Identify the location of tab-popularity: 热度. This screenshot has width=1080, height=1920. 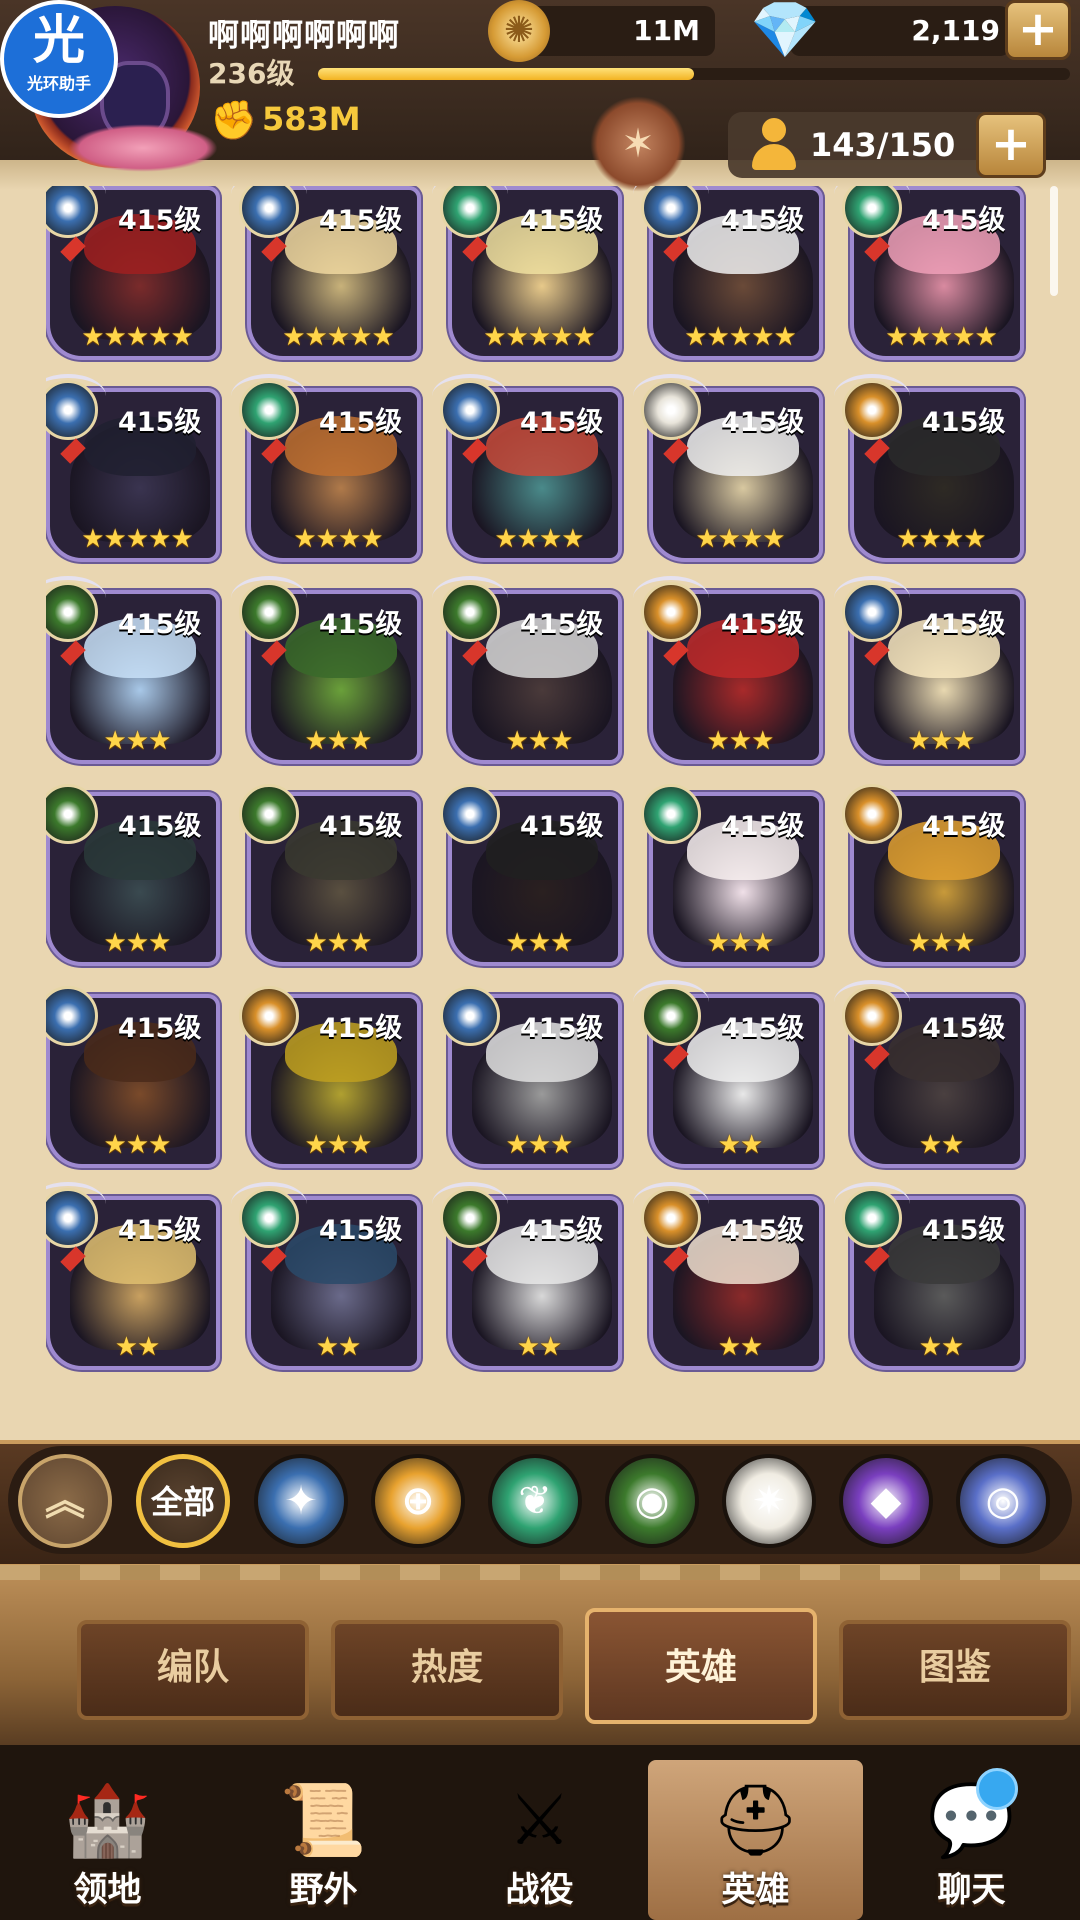
(447, 1670).